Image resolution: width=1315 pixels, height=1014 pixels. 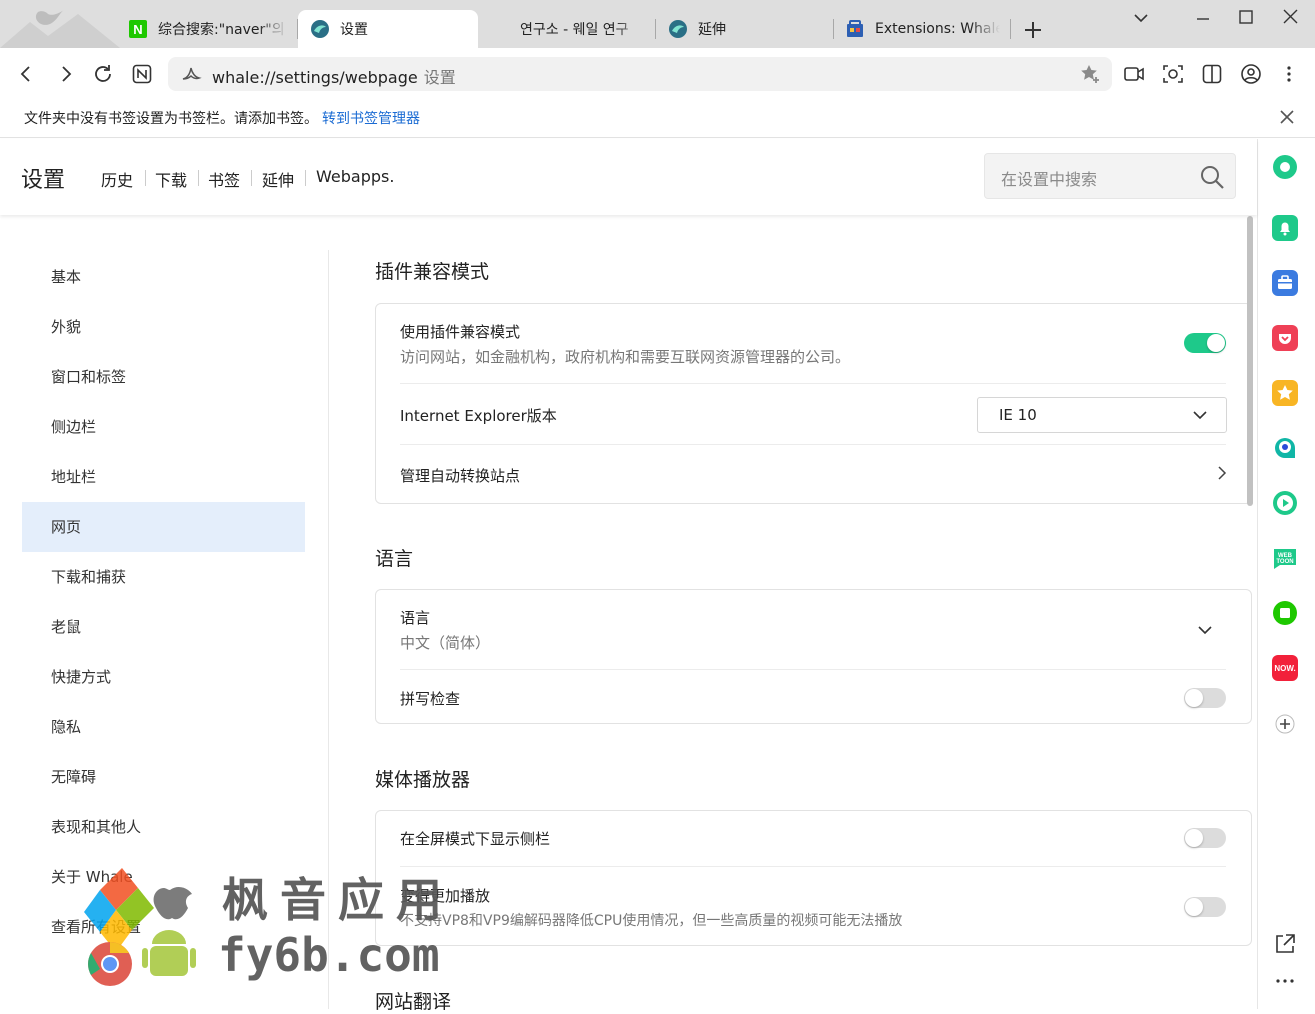 I want to click on nav-item-appearance: 外貌, so click(x=163, y=327).